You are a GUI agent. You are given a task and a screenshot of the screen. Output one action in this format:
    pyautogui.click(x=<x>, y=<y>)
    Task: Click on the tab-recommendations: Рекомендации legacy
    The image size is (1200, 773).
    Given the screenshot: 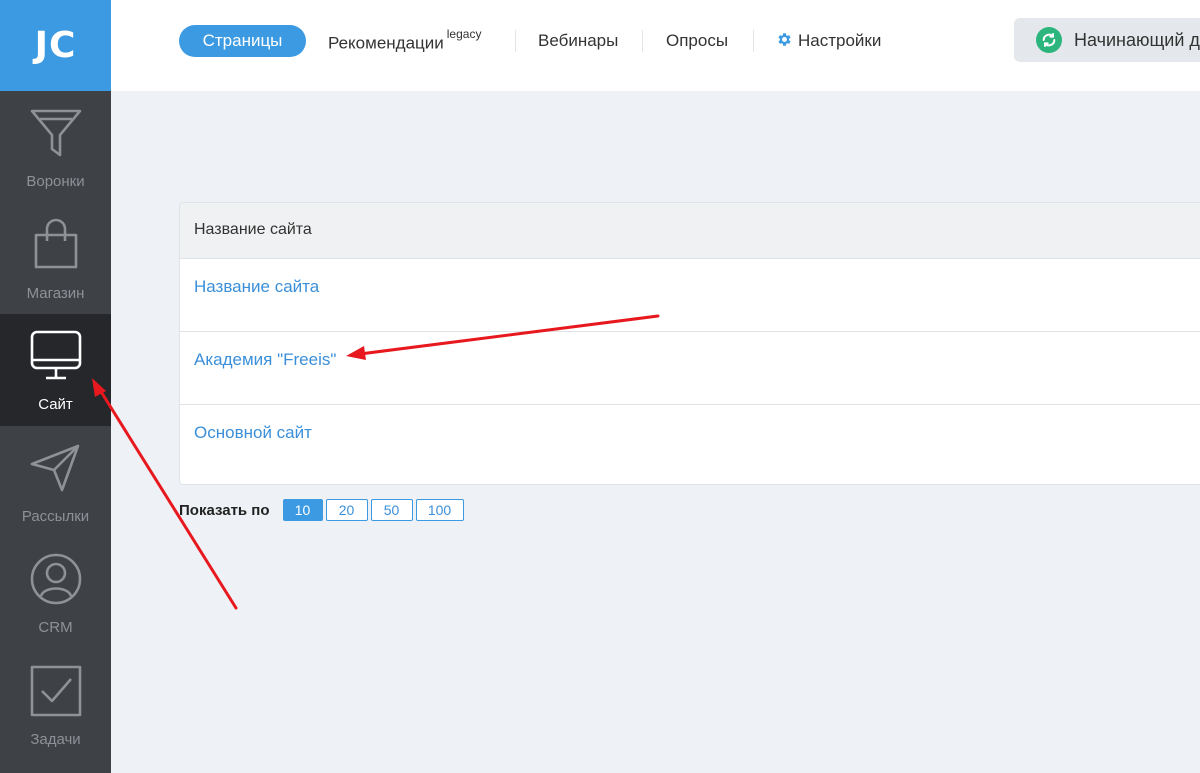 What is the action you would take?
    pyautogui.click(x=404, y=40)
    